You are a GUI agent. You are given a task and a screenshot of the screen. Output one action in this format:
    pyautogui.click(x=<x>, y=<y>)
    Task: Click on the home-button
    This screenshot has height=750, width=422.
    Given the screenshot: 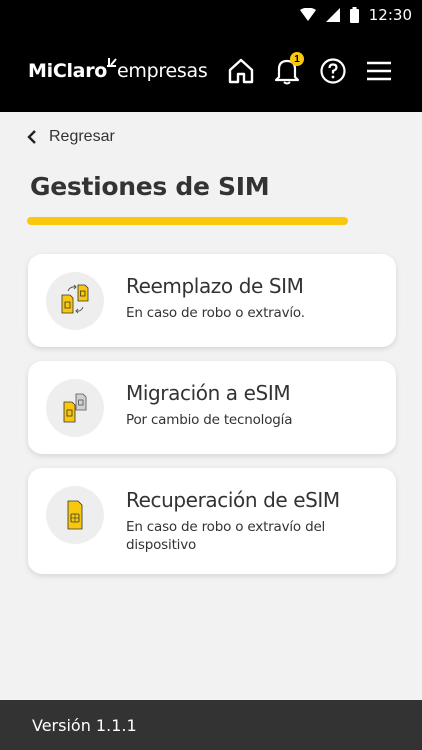 What is the action you would take?
    pyautogui.click(x=241, y=71)
    